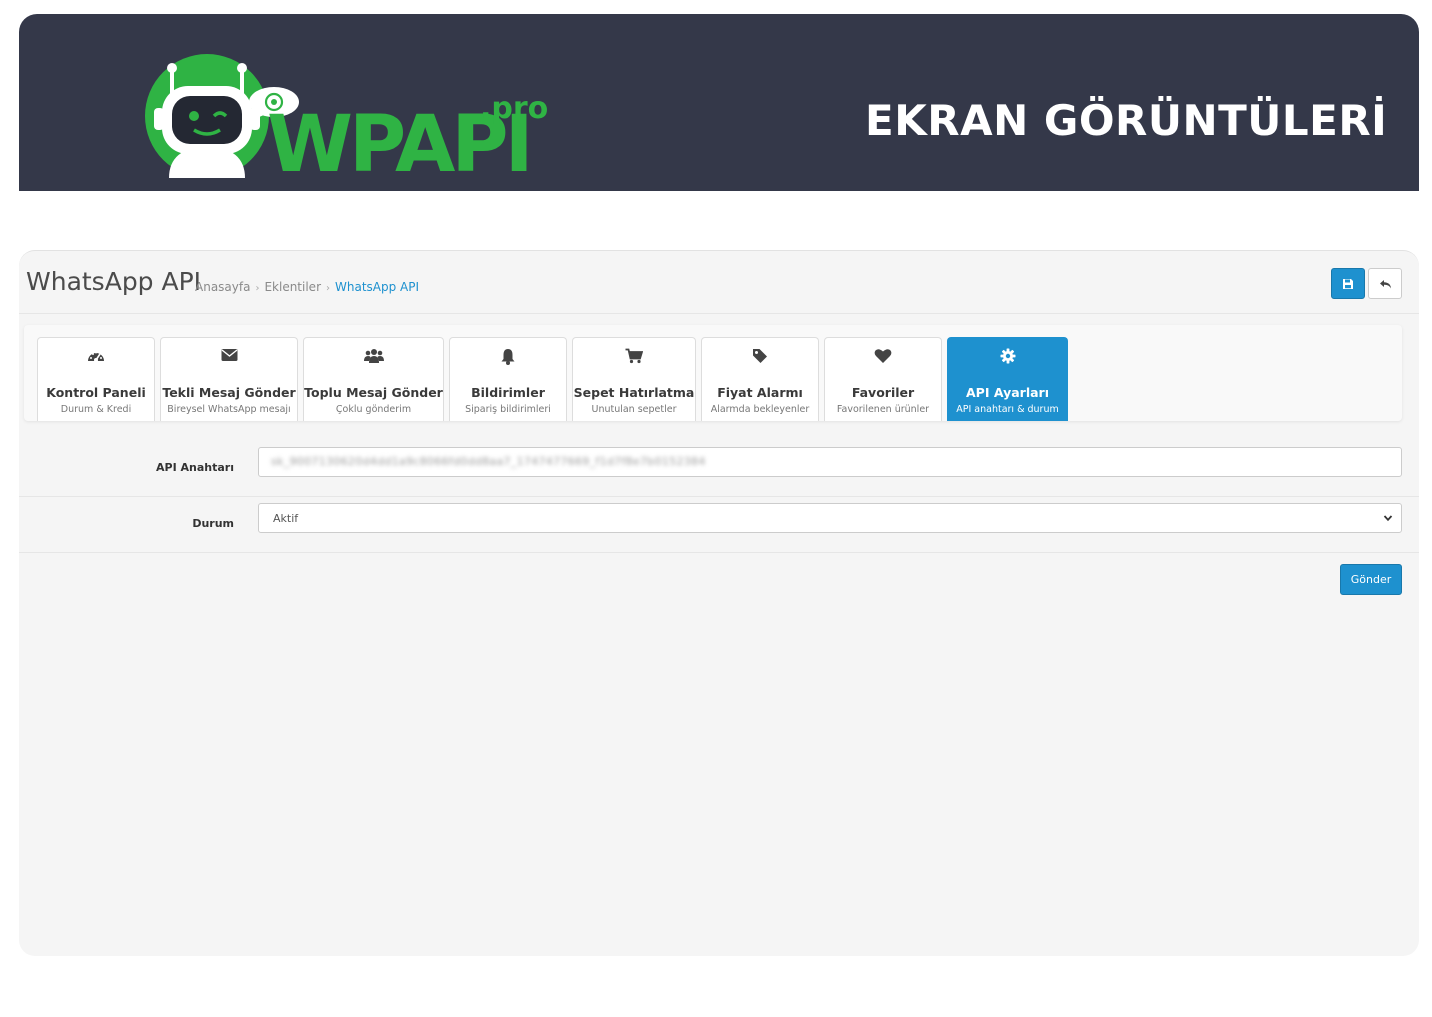 This screenshot has height=1017, width=1432. Describe the element at coordinates (883, 409) in the screenshot. I see `tab-sublabel: Favorilenen ürünler` at that location.